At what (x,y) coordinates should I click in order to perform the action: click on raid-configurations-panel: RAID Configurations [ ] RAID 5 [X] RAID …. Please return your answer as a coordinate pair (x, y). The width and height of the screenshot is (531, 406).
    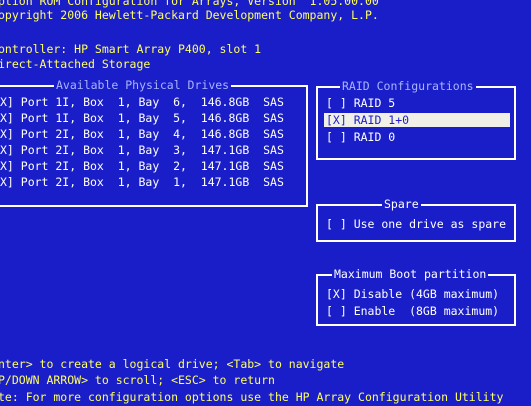
    Looking at the image, I should click on (416, 119).